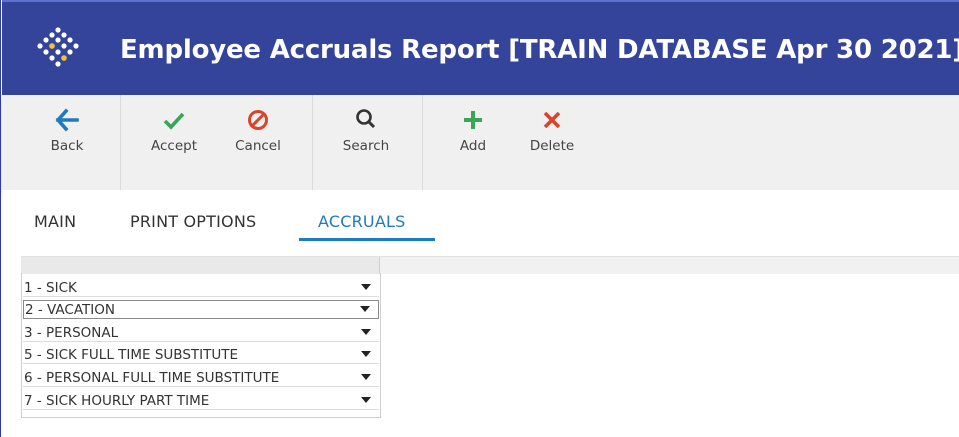  Describe the element at coordinates (193, 221) in the screenshot. I see `tab-print-options: PRINT OPTIONS` at that location.